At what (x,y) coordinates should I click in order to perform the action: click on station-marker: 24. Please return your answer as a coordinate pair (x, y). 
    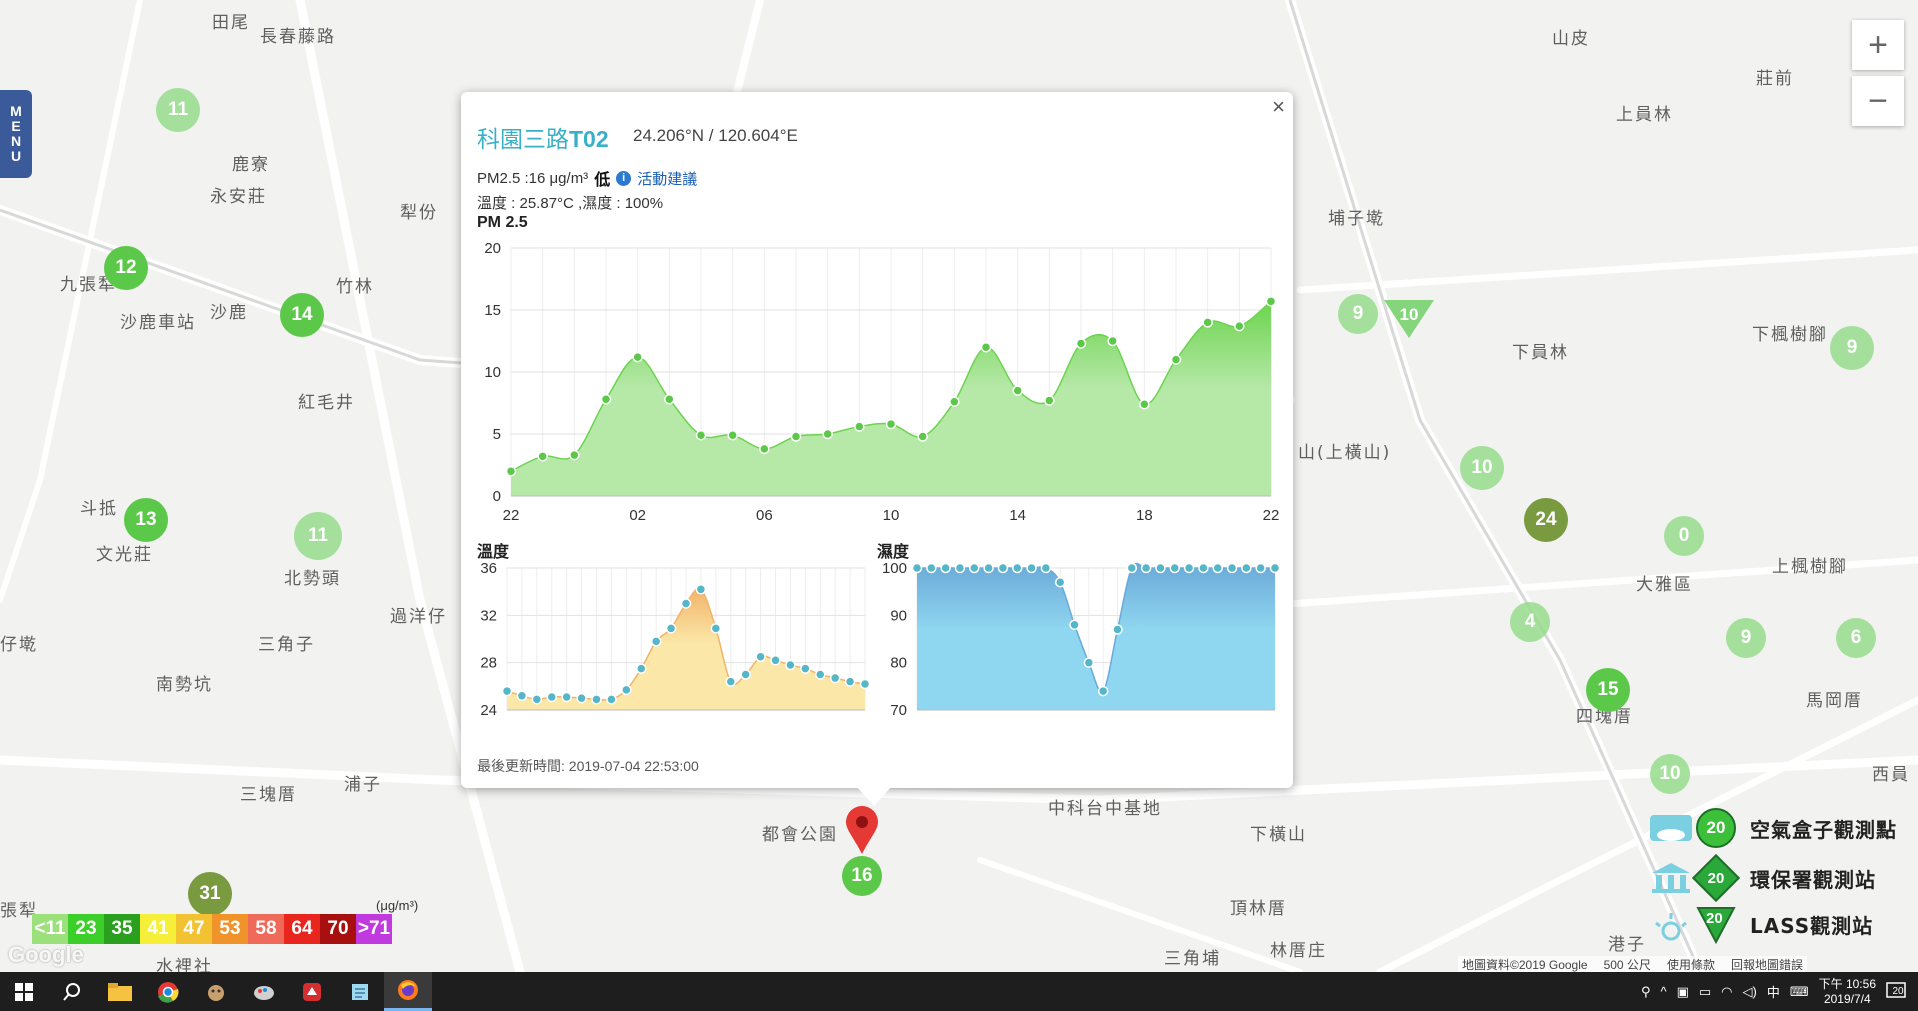
    Looking at the image, I should click on (1546, 520).